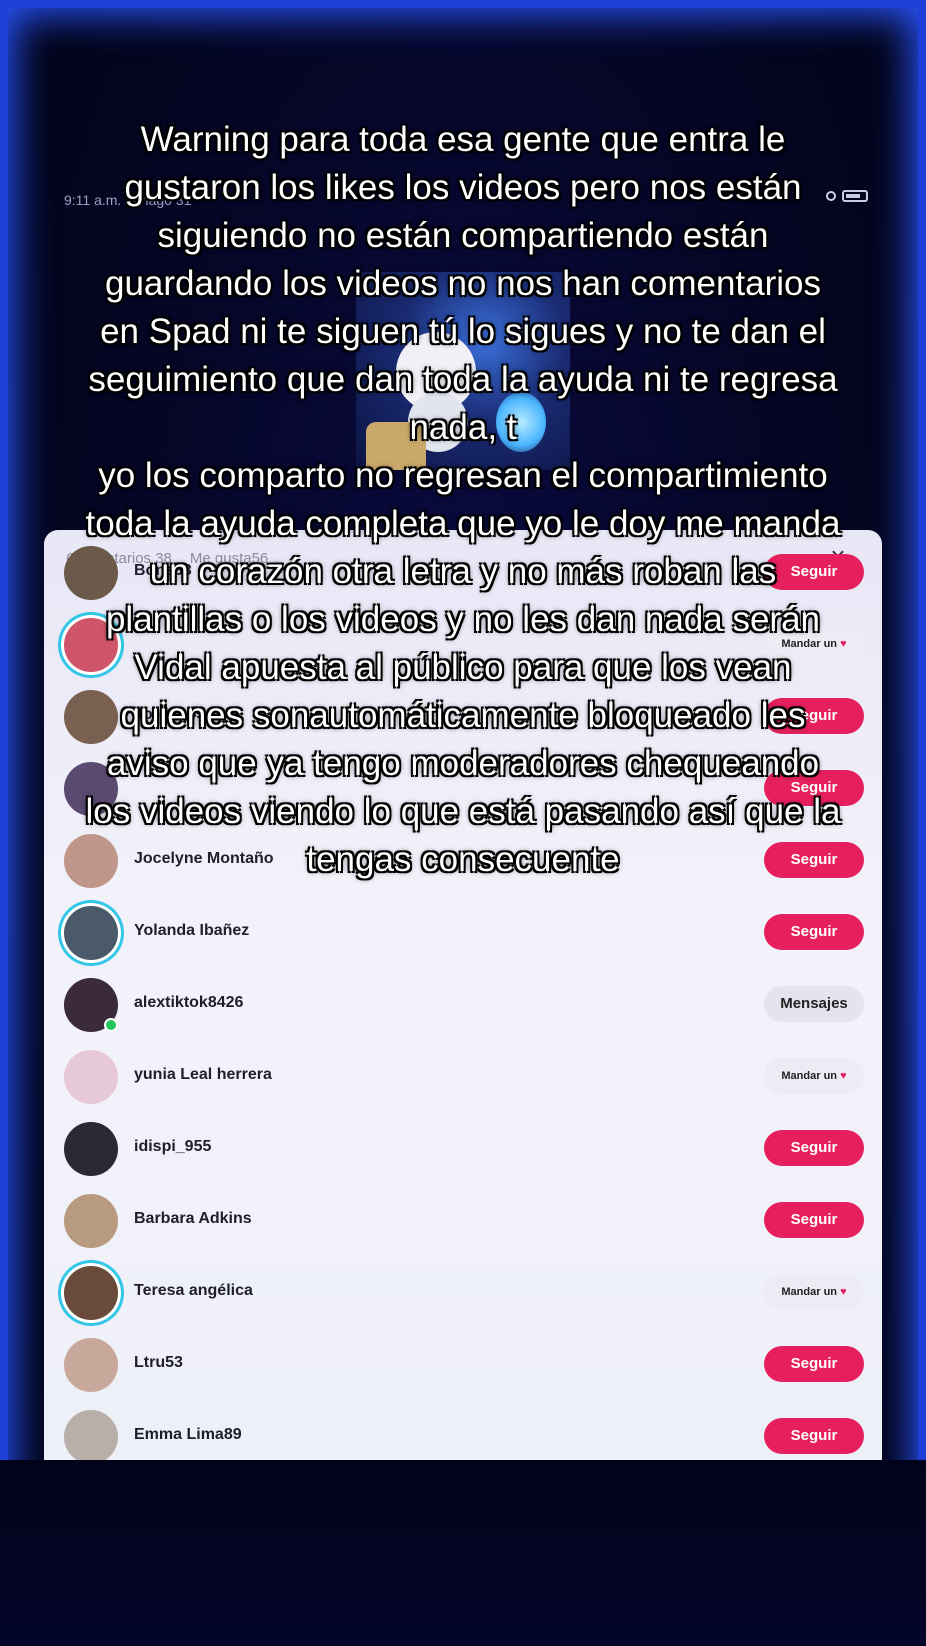 This screenshot has width=926, height=1646. What do you see at coordinates (463, 932) in the screenshot?
I see `list-item: Yolanda Ibañez Seguir` at bounding box center [463, 932].